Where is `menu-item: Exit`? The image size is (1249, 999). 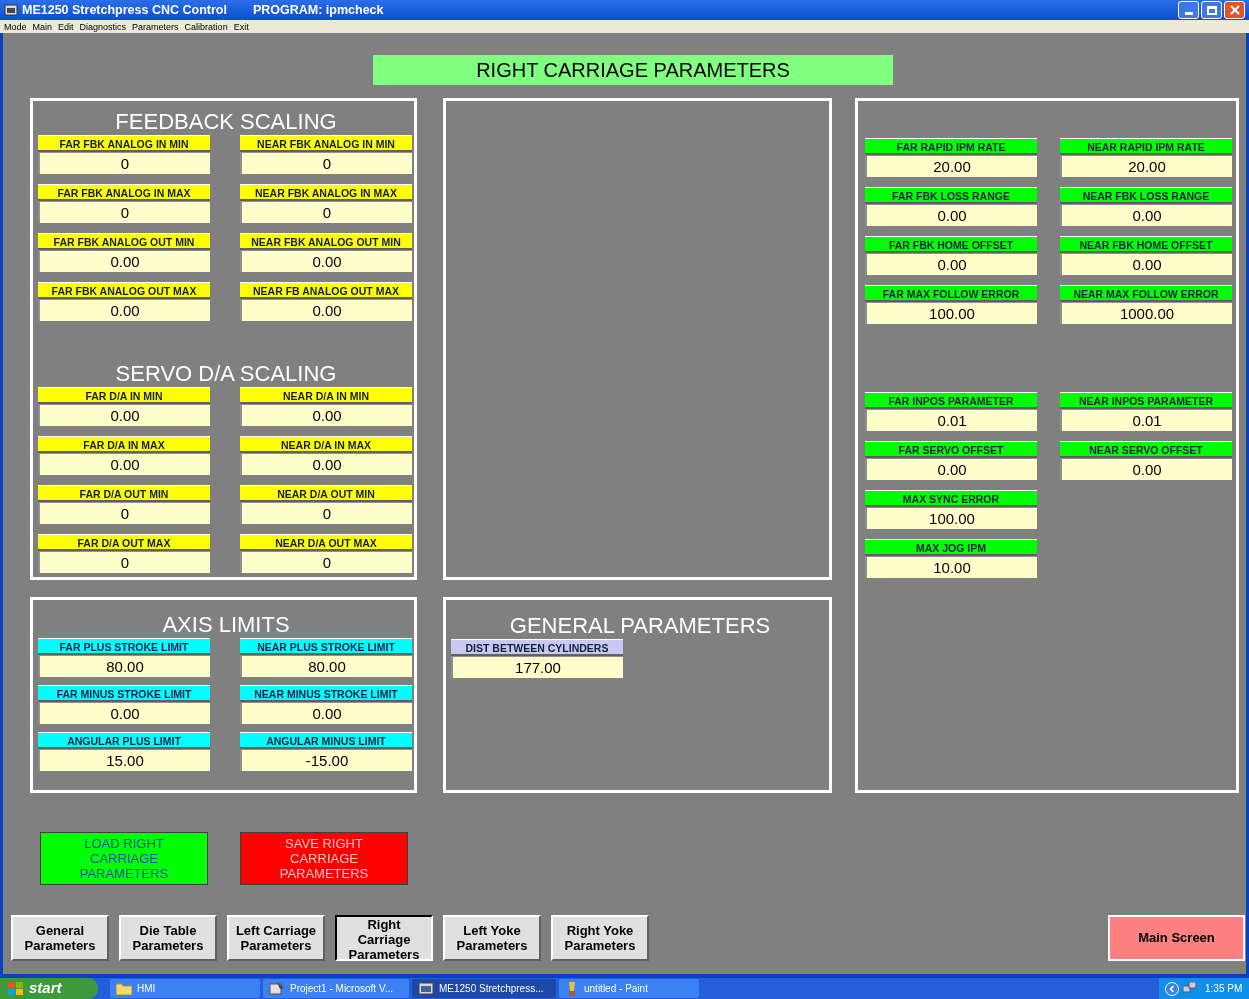 menu-item: Exit is located at coordinates (241, 26).